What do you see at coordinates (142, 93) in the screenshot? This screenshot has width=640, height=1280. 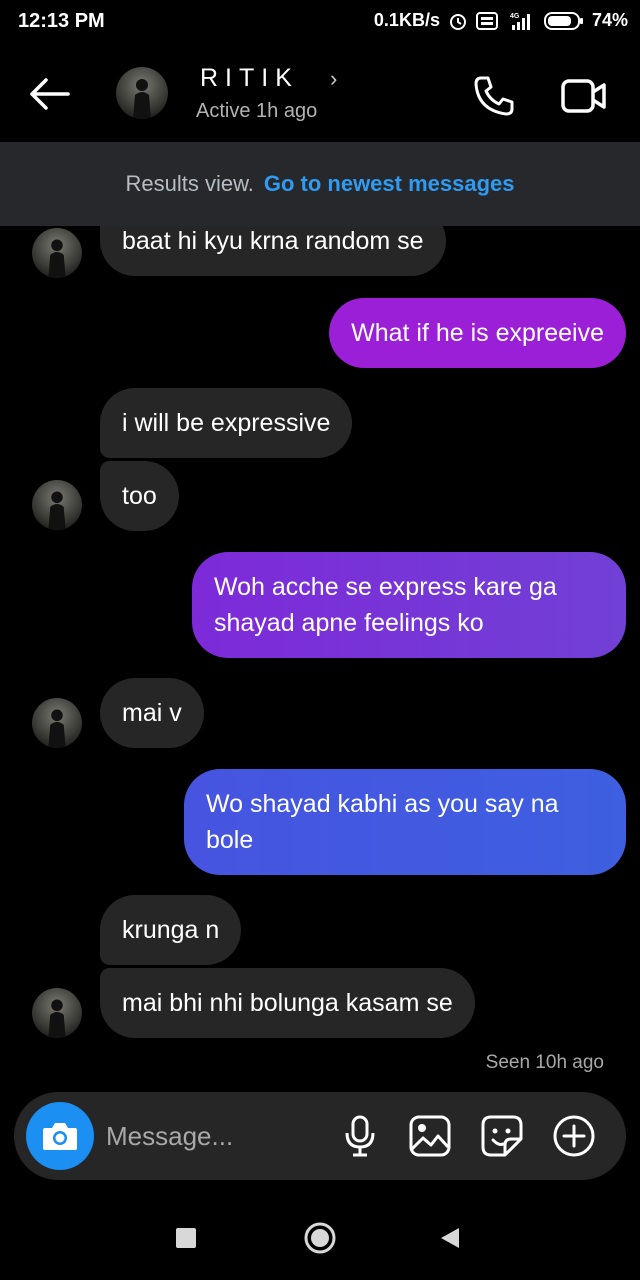 I see `contact-avatar` at bounding box center [142, 93].